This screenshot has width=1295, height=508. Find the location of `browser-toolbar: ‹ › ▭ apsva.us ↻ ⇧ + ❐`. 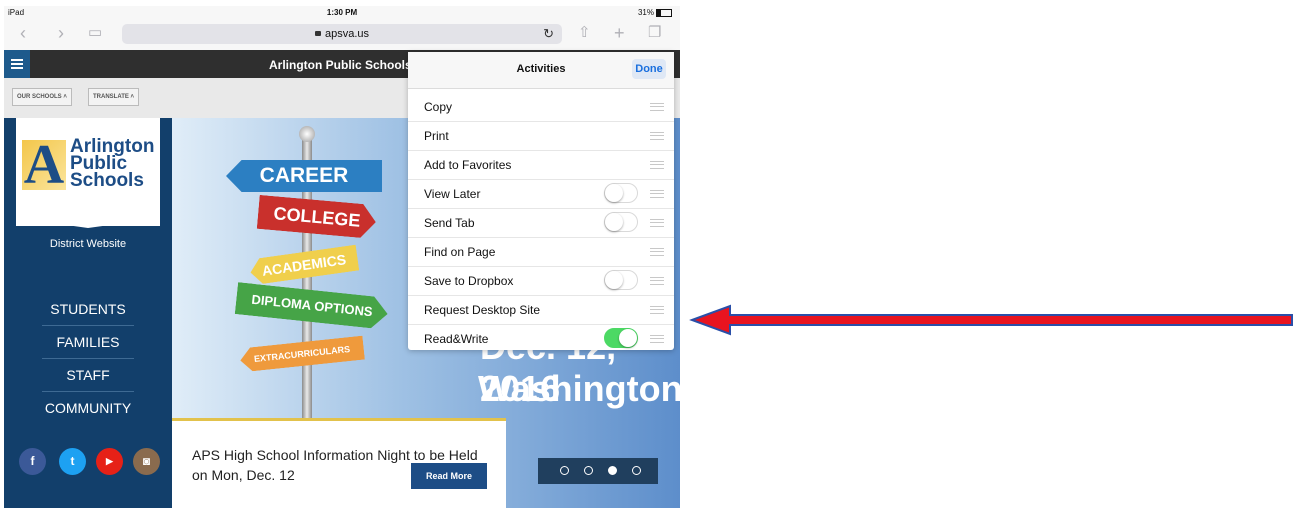

browser-toolbar: ‹ › ▭ apsva.us ↻ ⇧ + ❐ is located at coordinates (342, 35).